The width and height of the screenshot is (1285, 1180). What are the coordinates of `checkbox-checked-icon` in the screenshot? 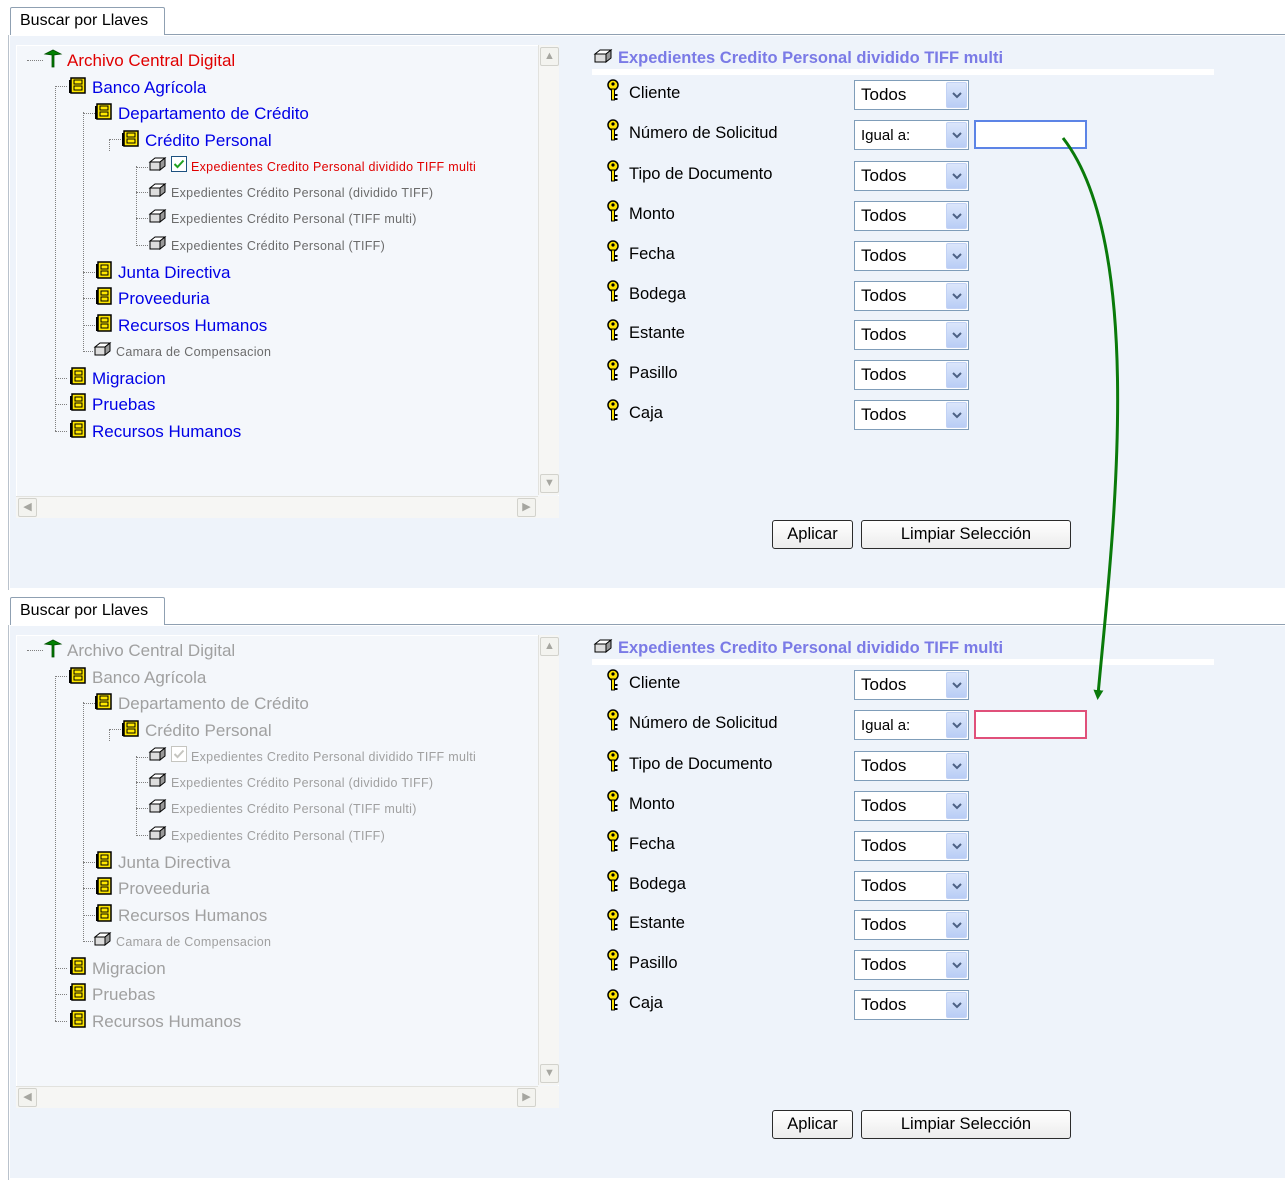 It's located at (179, 166).